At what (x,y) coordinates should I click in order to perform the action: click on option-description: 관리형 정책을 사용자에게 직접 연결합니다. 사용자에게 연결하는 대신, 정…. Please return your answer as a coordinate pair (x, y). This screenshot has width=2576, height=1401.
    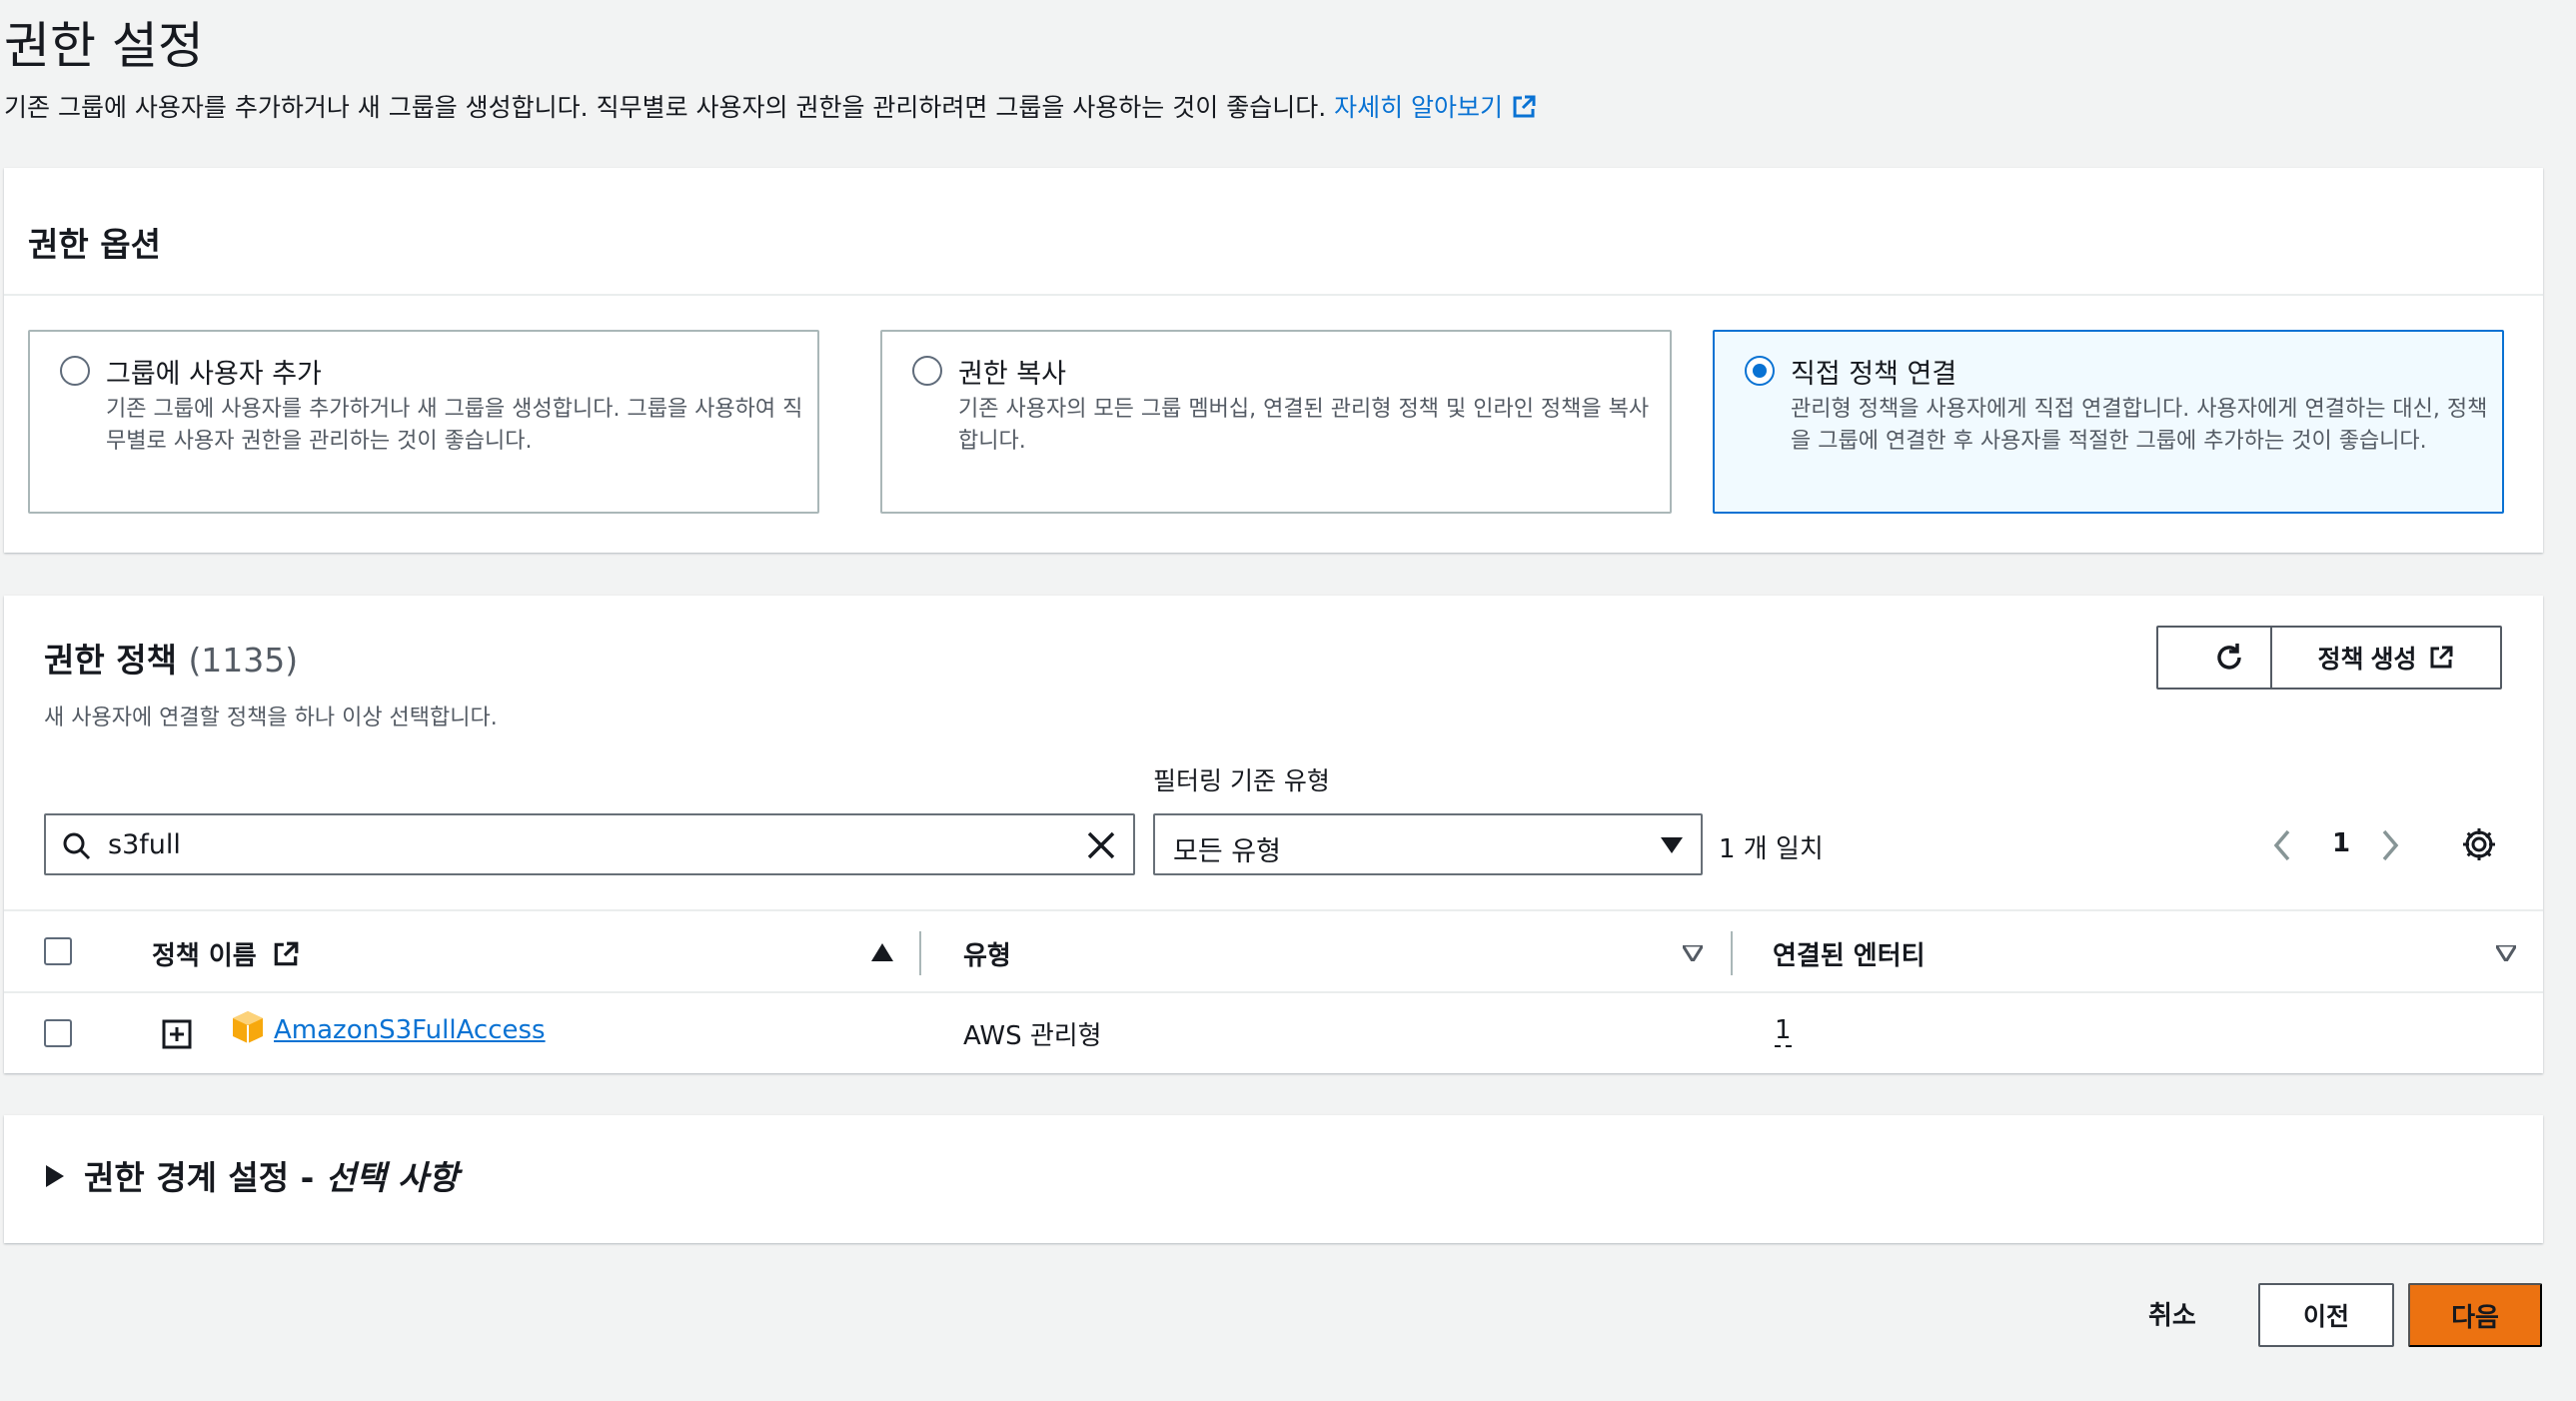
    Looking at the image, I should click on (2139, 425).